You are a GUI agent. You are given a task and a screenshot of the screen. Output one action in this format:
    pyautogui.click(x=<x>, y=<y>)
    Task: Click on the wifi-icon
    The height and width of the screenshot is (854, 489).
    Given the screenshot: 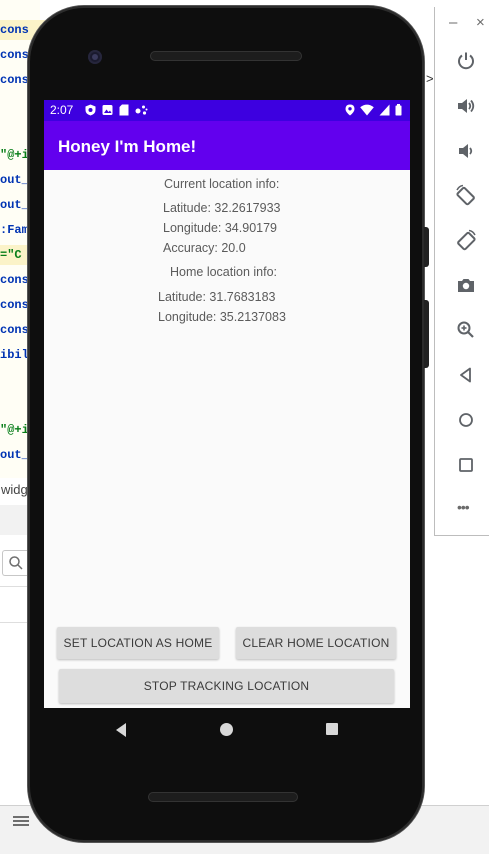 What is the action you would take?
    pyautogui.click(x=367, y=110)
    